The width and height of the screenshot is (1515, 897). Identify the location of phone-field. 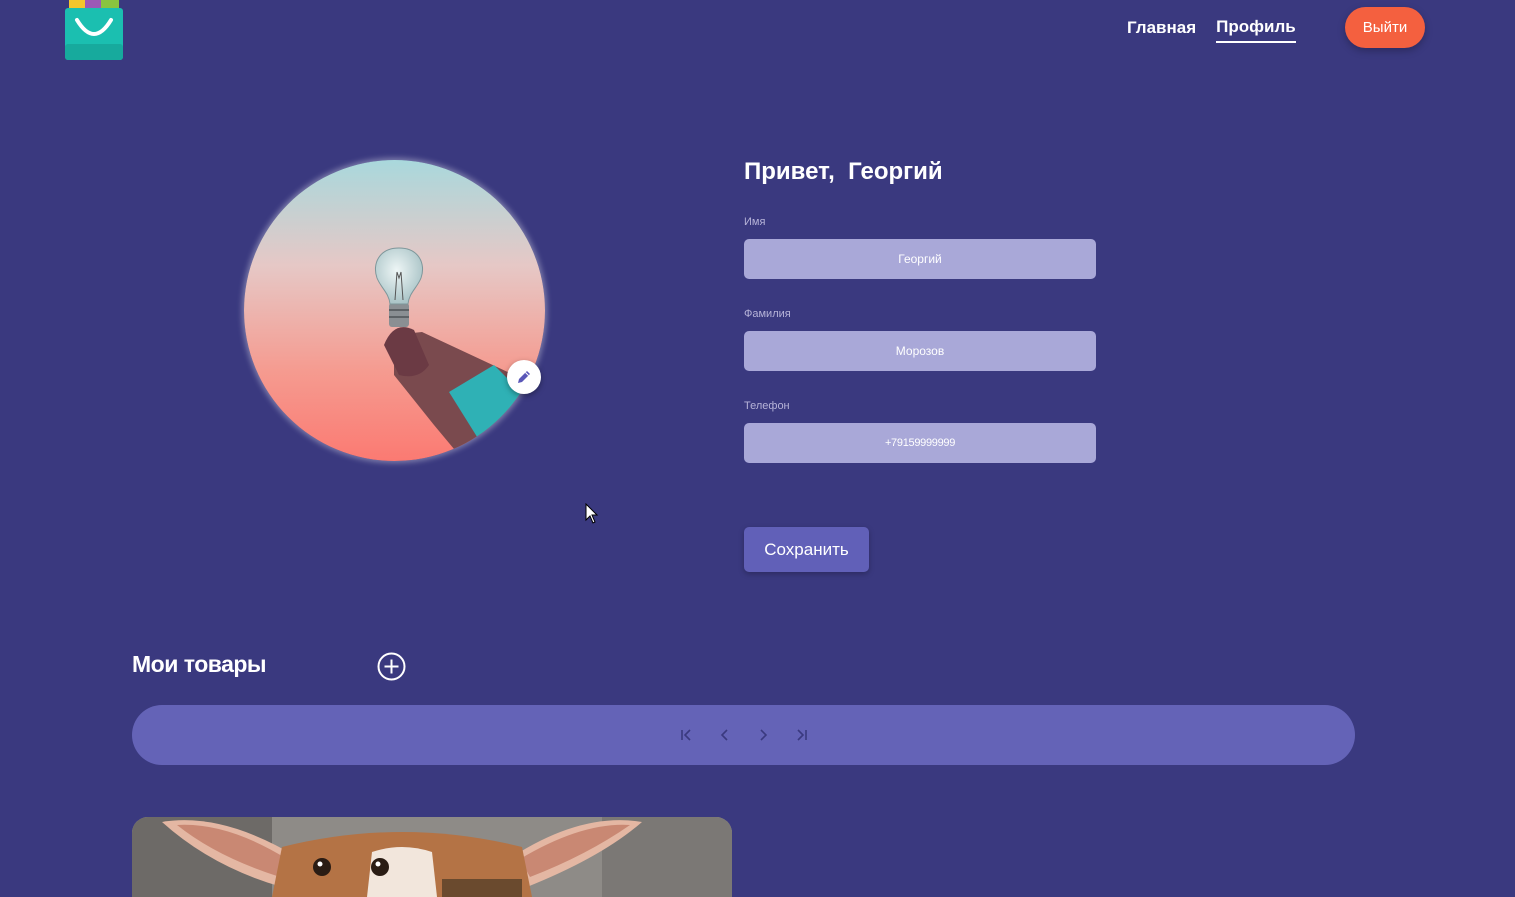
(920, 443).